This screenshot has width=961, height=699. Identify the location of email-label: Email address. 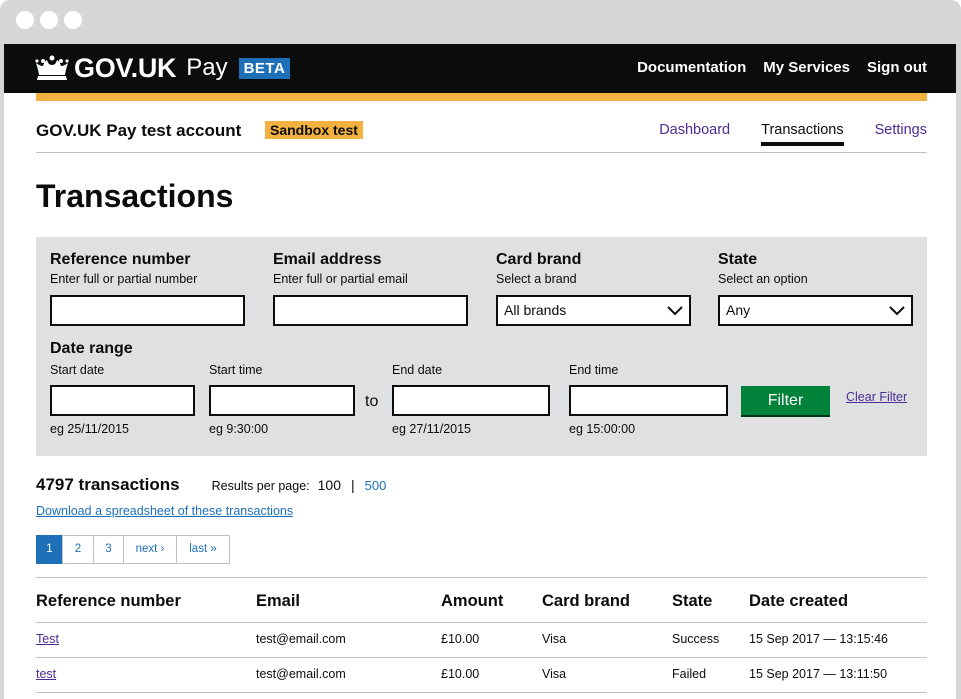
(327, 259).